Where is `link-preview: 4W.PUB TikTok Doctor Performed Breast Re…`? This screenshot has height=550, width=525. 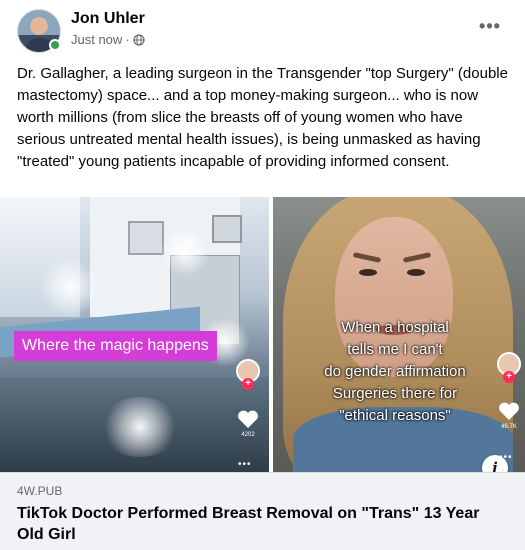 link-preview: 4W.PUB TikTok Doctor Performed Breast Re… is located at coordinates (262, 511).